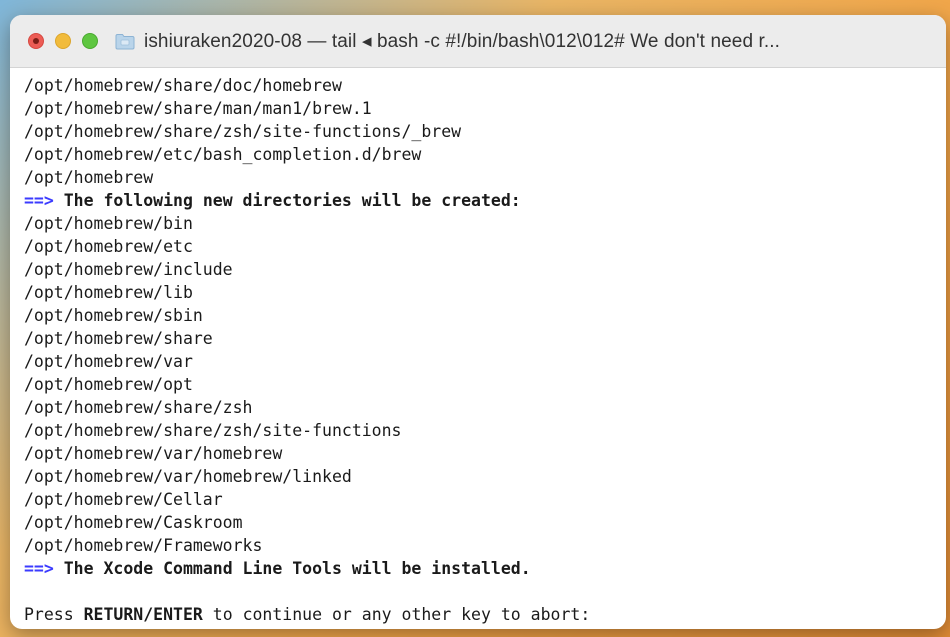 The image size is (950, 637). I want to click on output-path-line: /opt/homebrew/lib, so click(485, 292).